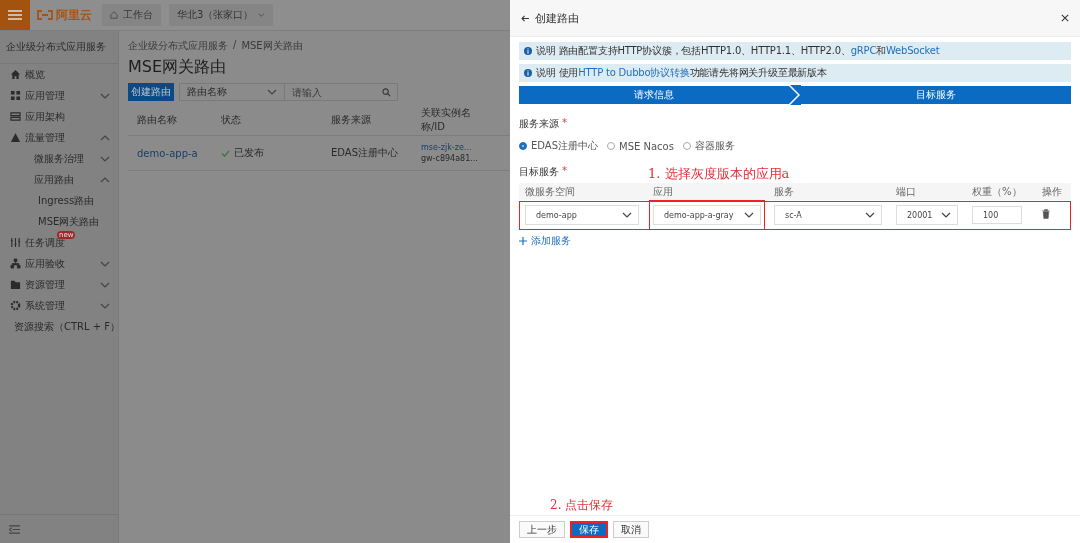 The width and height of the screenshot is (1080, 543). Describe the element at coordinates (654, 95) in the screenshot. I see `step-label: 请求信息` at that location.